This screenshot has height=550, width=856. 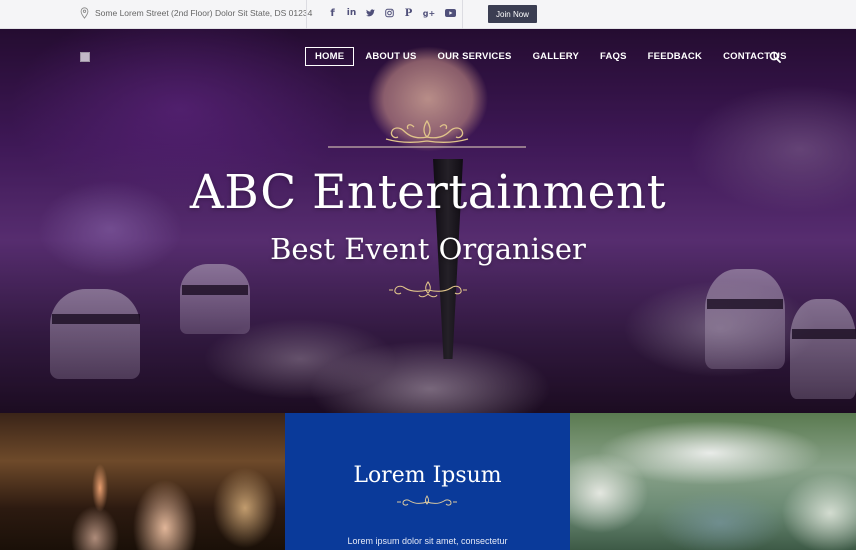 What do you see at coordinates (84, 13) in the screenshot?
I see `location-pin-icon` at bounding box center [84, 13].